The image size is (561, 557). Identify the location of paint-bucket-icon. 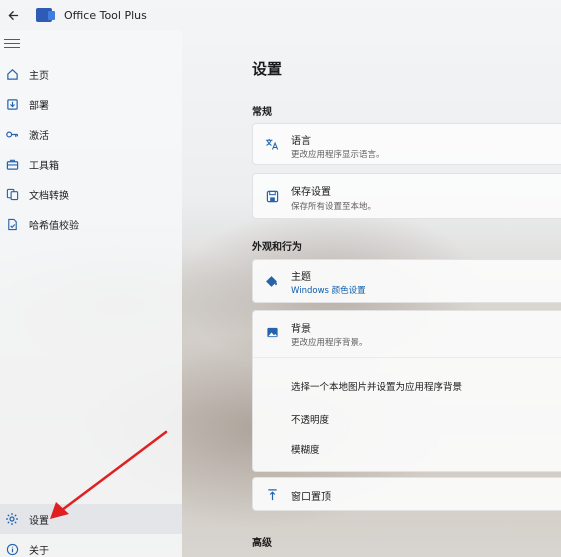
(272, 281).